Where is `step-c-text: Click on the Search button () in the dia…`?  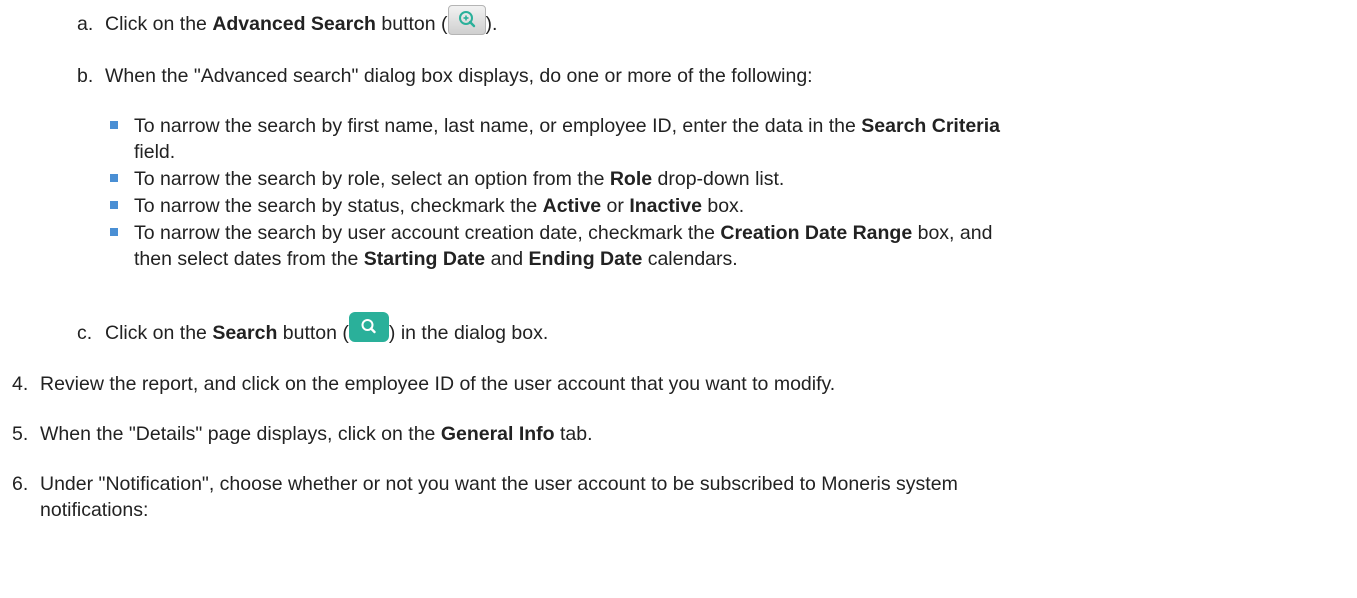 step-c-text: Click on the Search button () in the dia… is located at coordinates (326, 328).